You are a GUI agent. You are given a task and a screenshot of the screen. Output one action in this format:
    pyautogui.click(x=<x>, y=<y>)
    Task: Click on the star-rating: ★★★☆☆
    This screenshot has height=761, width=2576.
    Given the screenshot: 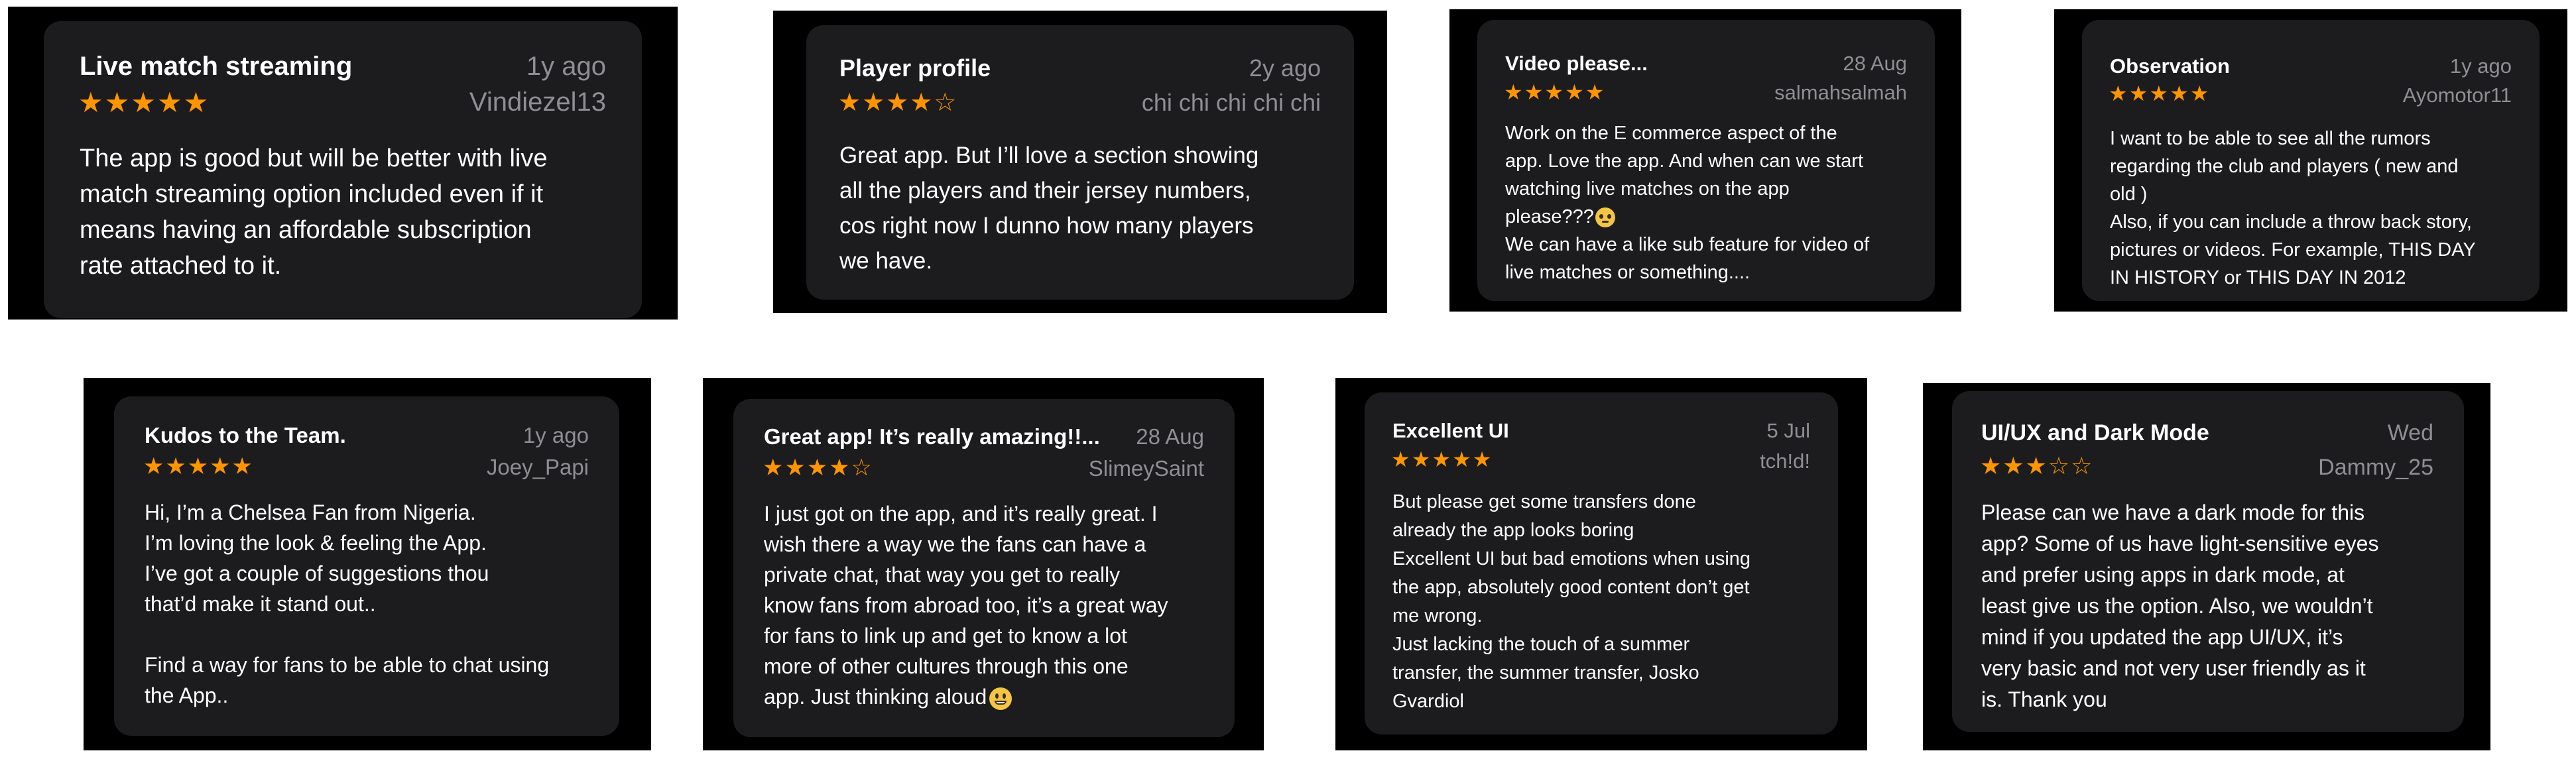 What is the action you would take?
    pyautogui.click(x=2037, y=466)
    